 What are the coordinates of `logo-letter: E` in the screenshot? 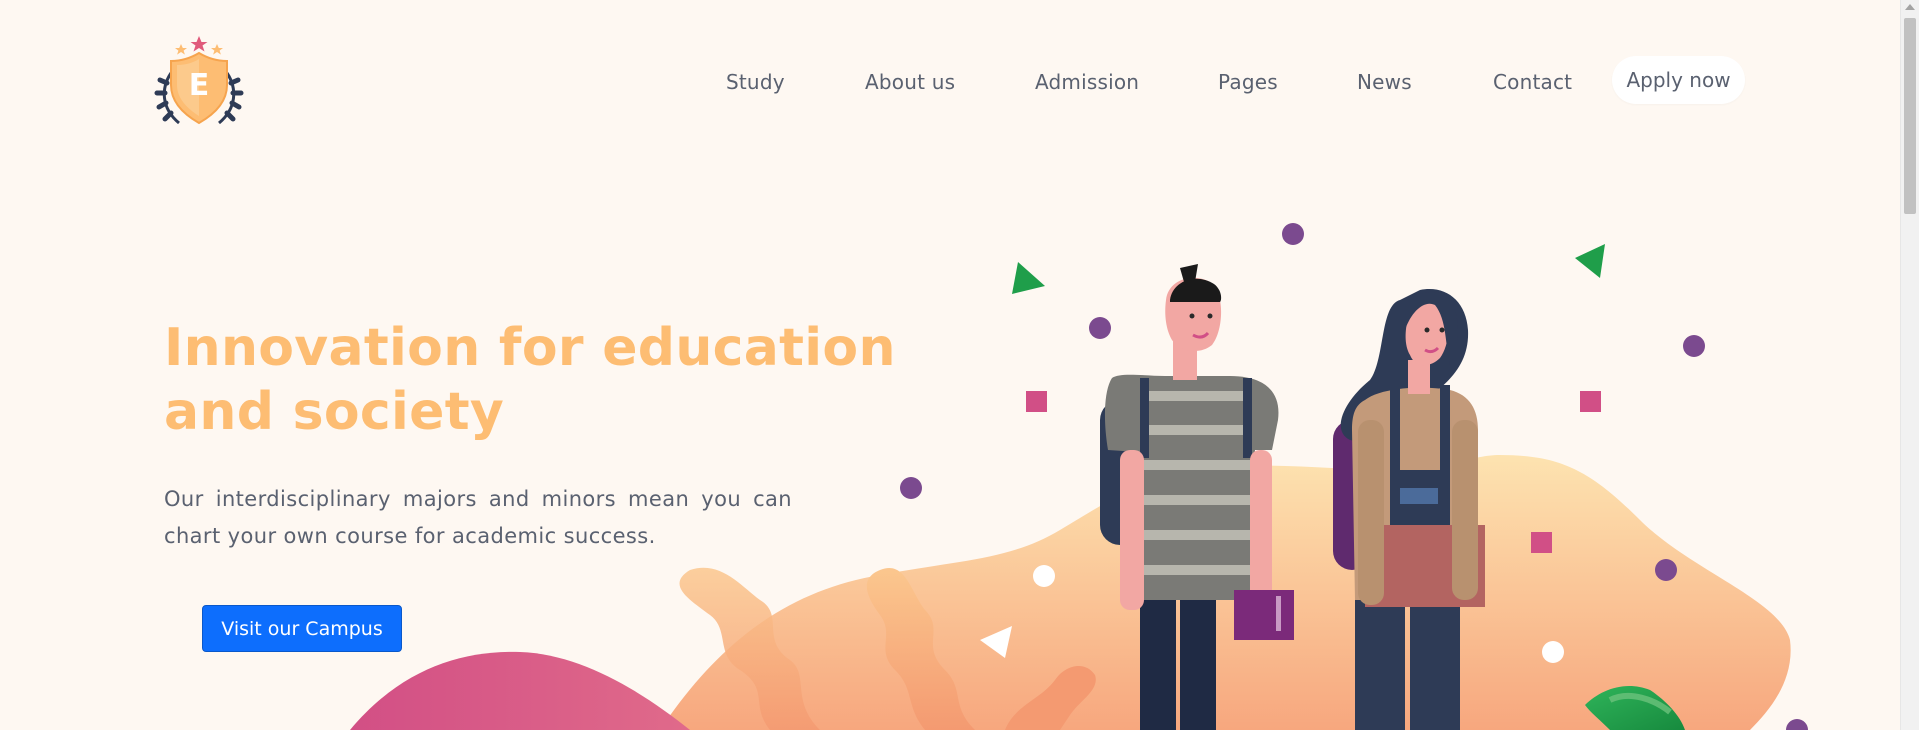 It's located at (199, 85).